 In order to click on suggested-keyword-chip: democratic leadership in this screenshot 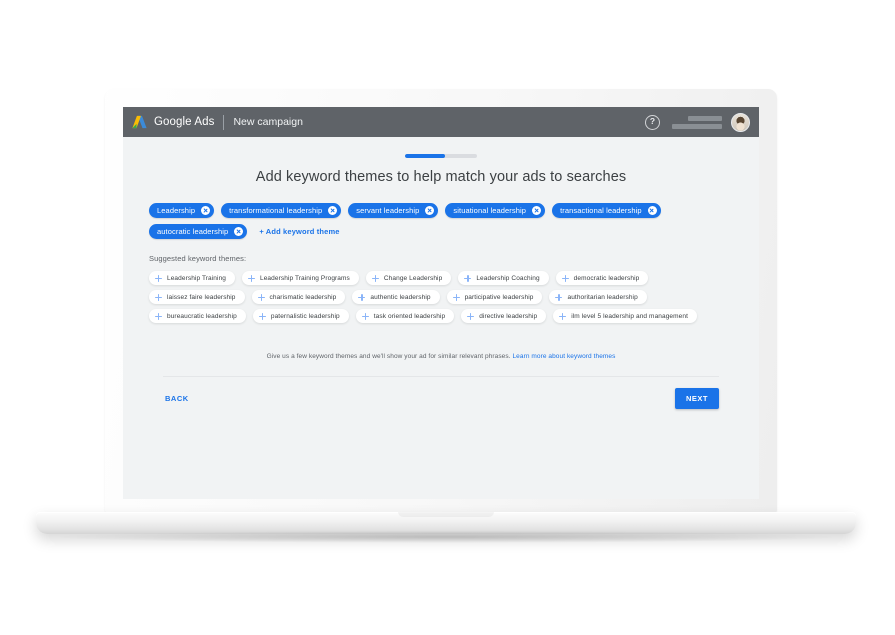, I will do `click(602, 278)`.